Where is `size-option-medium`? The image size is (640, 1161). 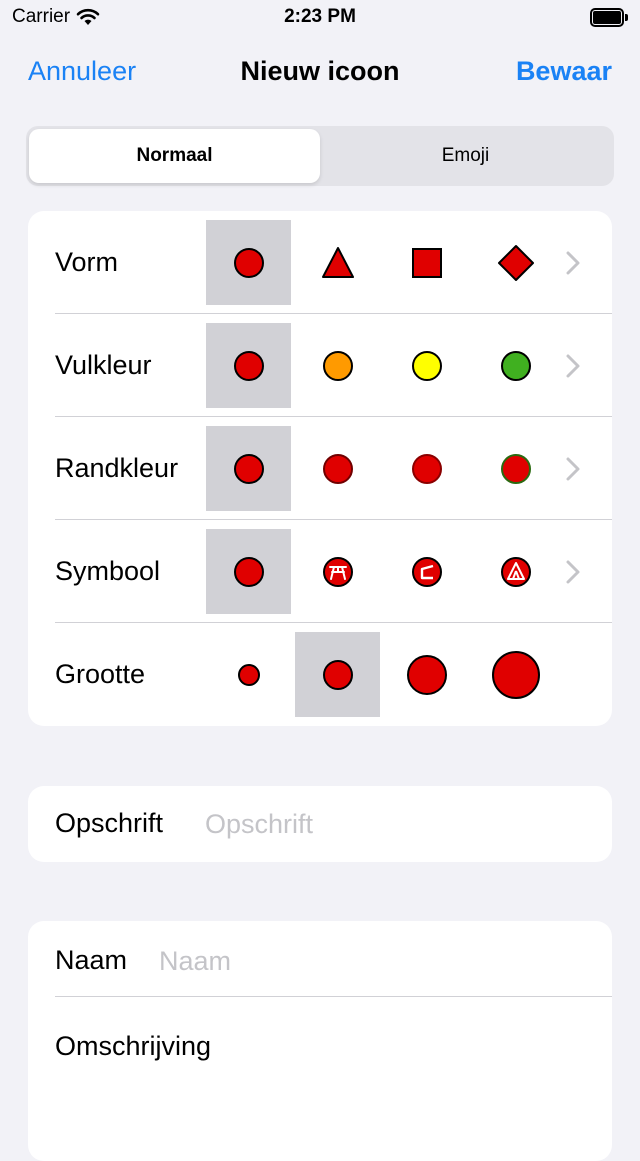 size-option-medium is located at coordinates (337, 674).